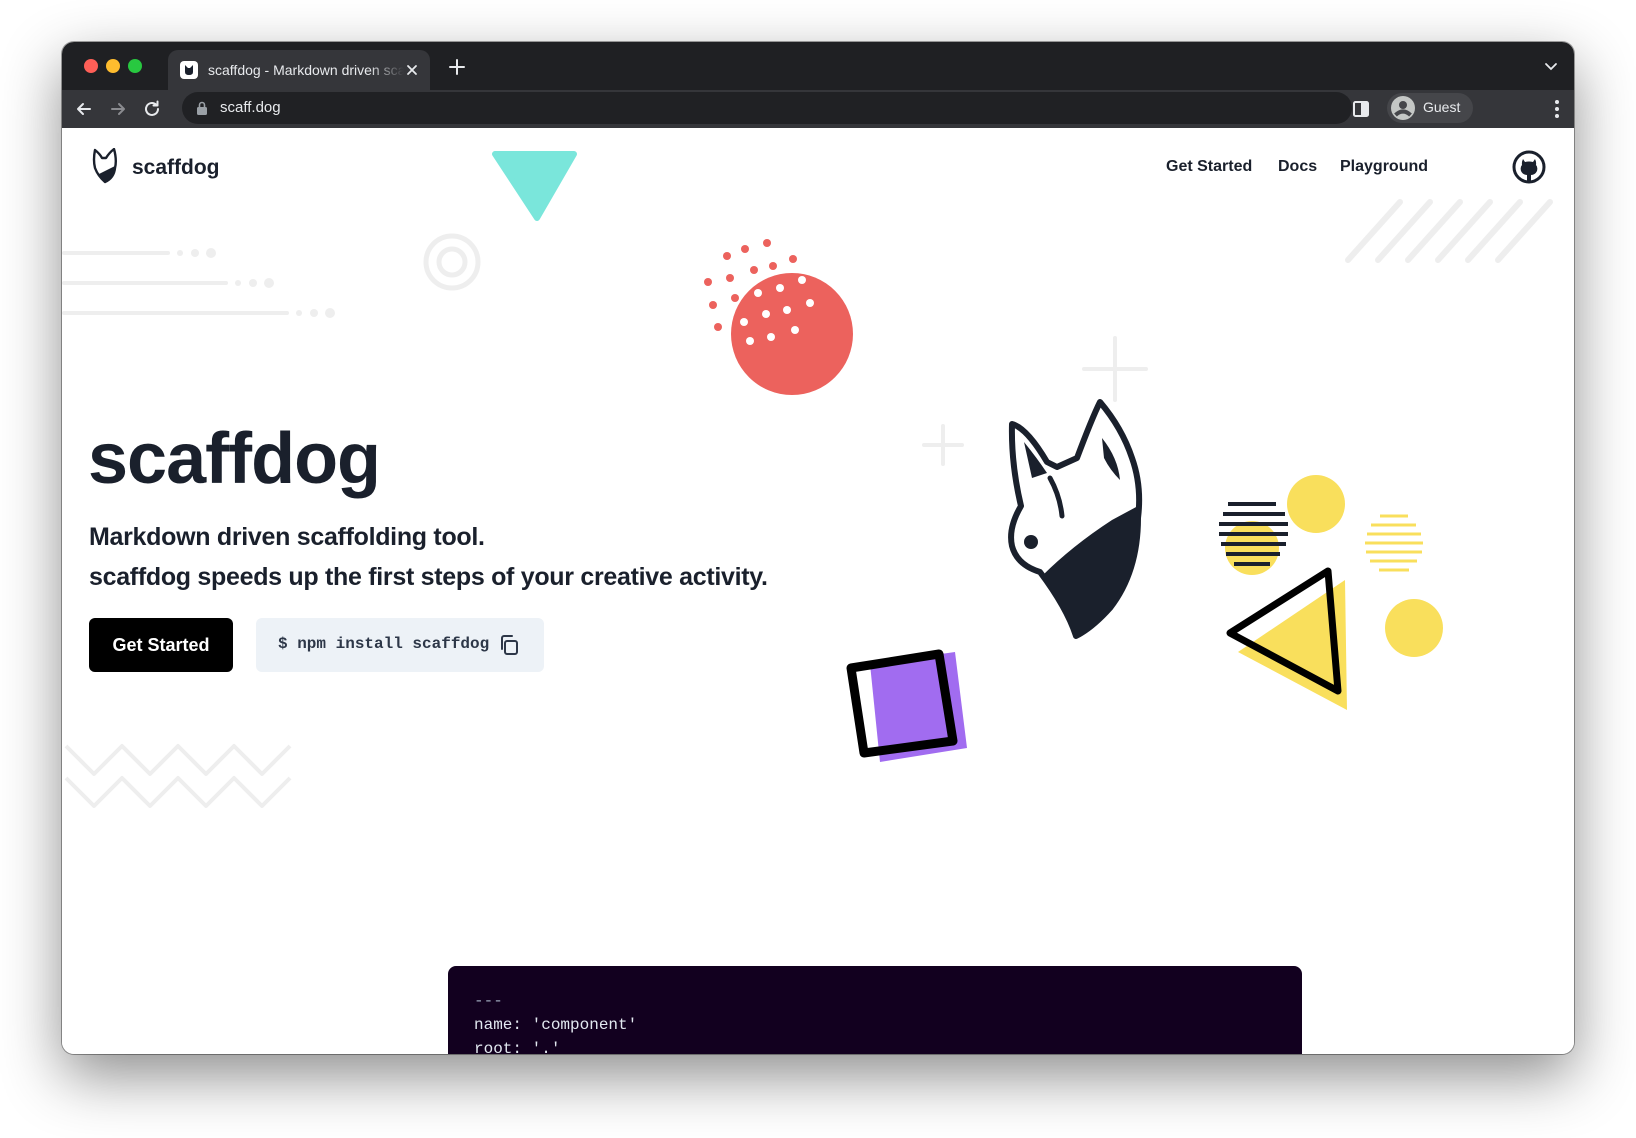 The width and height of the screenshot is (1636, 1138). Describe the element at coordinates (234, 459) in the screenshot. I see `hero-title: scaffdog` at that location.